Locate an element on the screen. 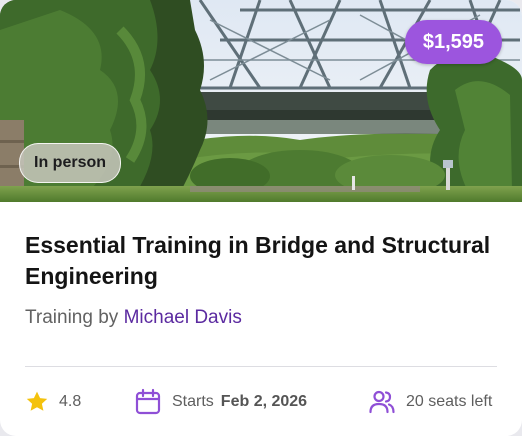 The height and width of the screenshot is (436, 522). byline: Training by Michael Davis is located at coordinates (133, 318).